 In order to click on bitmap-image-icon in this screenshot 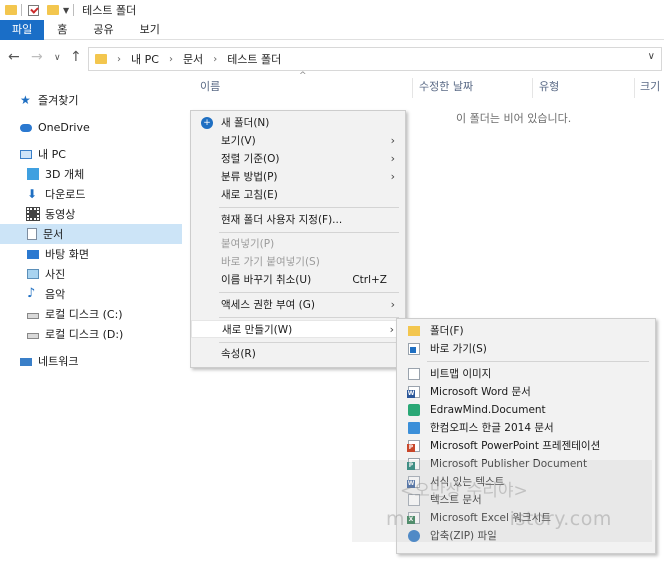, I will do `click(414, 374)`.